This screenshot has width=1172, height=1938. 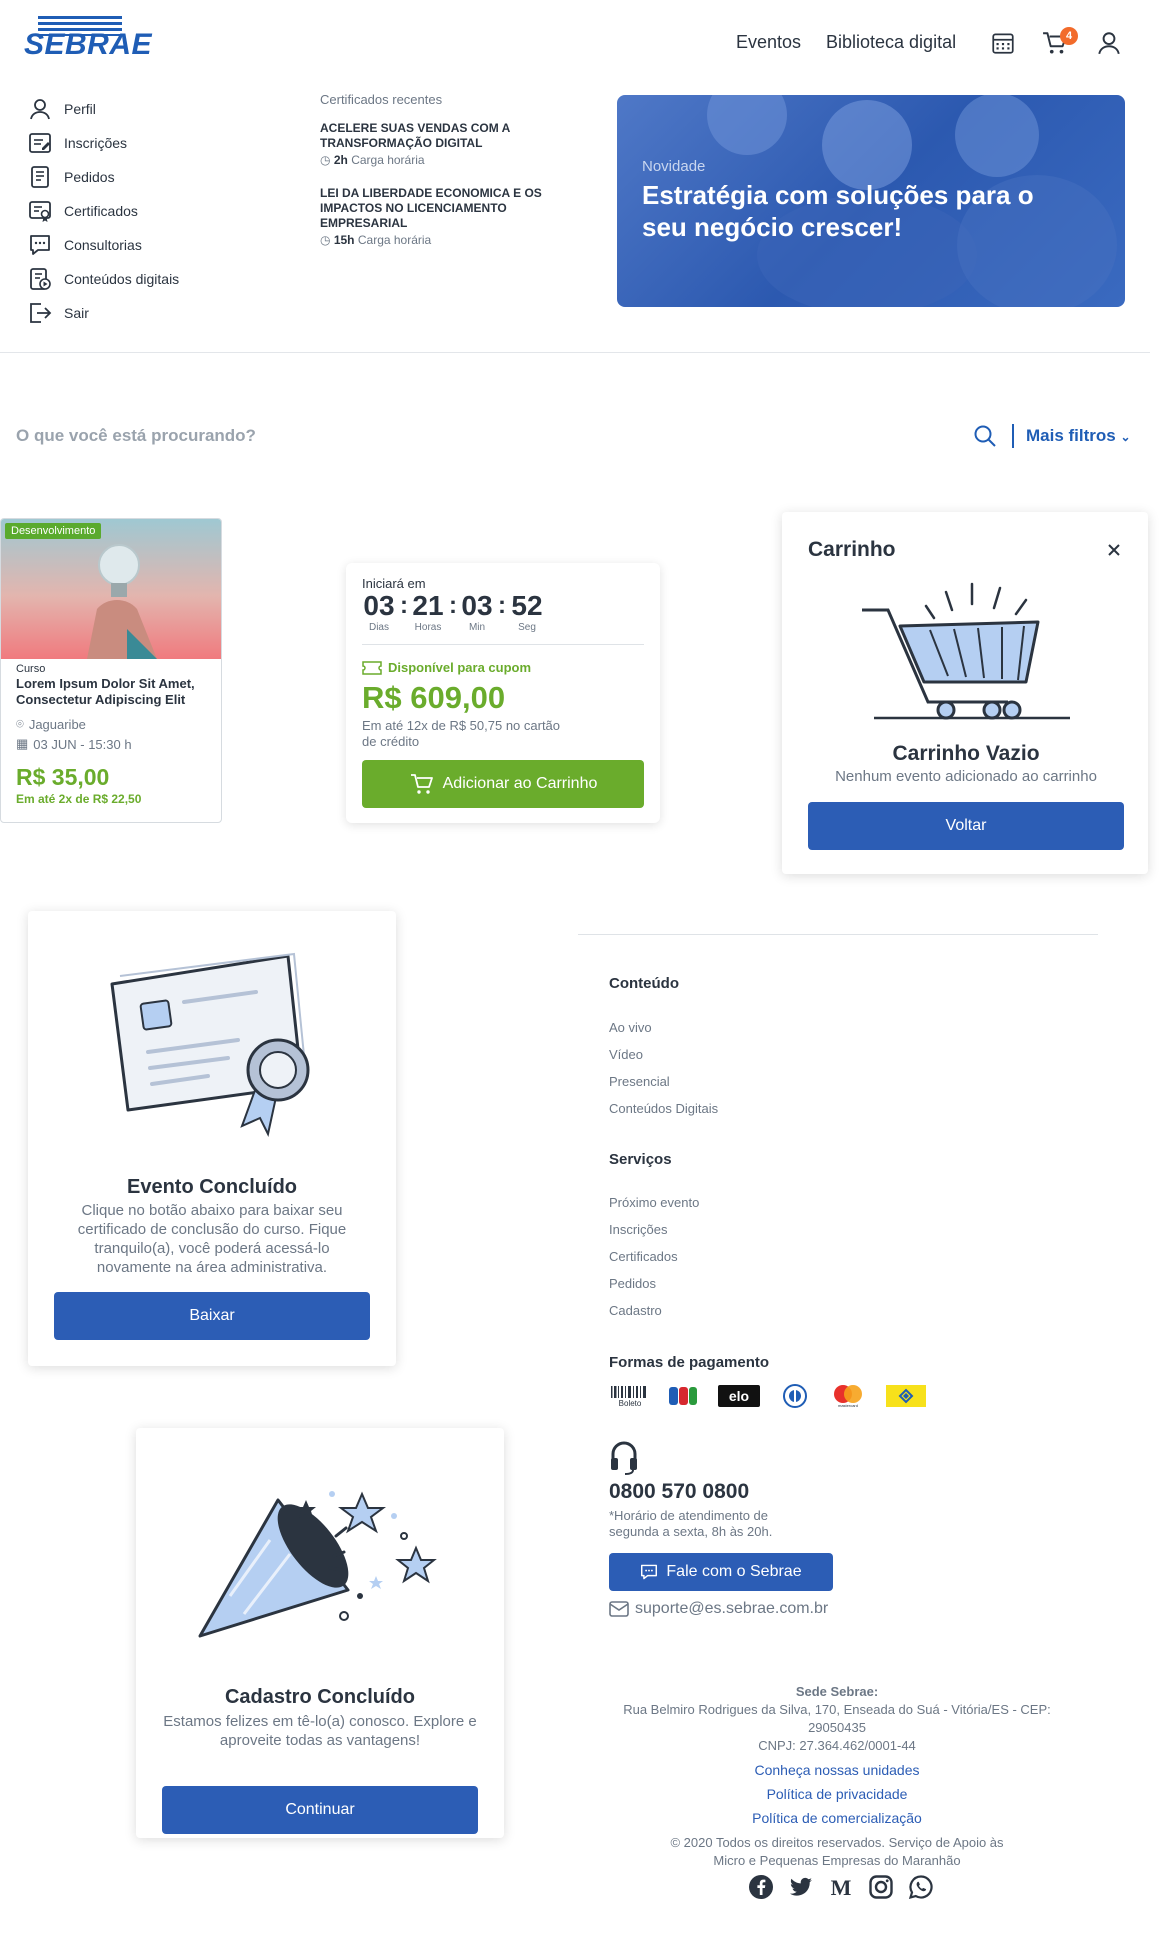 I want to click on svg-text: elo, so click(x=739, y=1396).